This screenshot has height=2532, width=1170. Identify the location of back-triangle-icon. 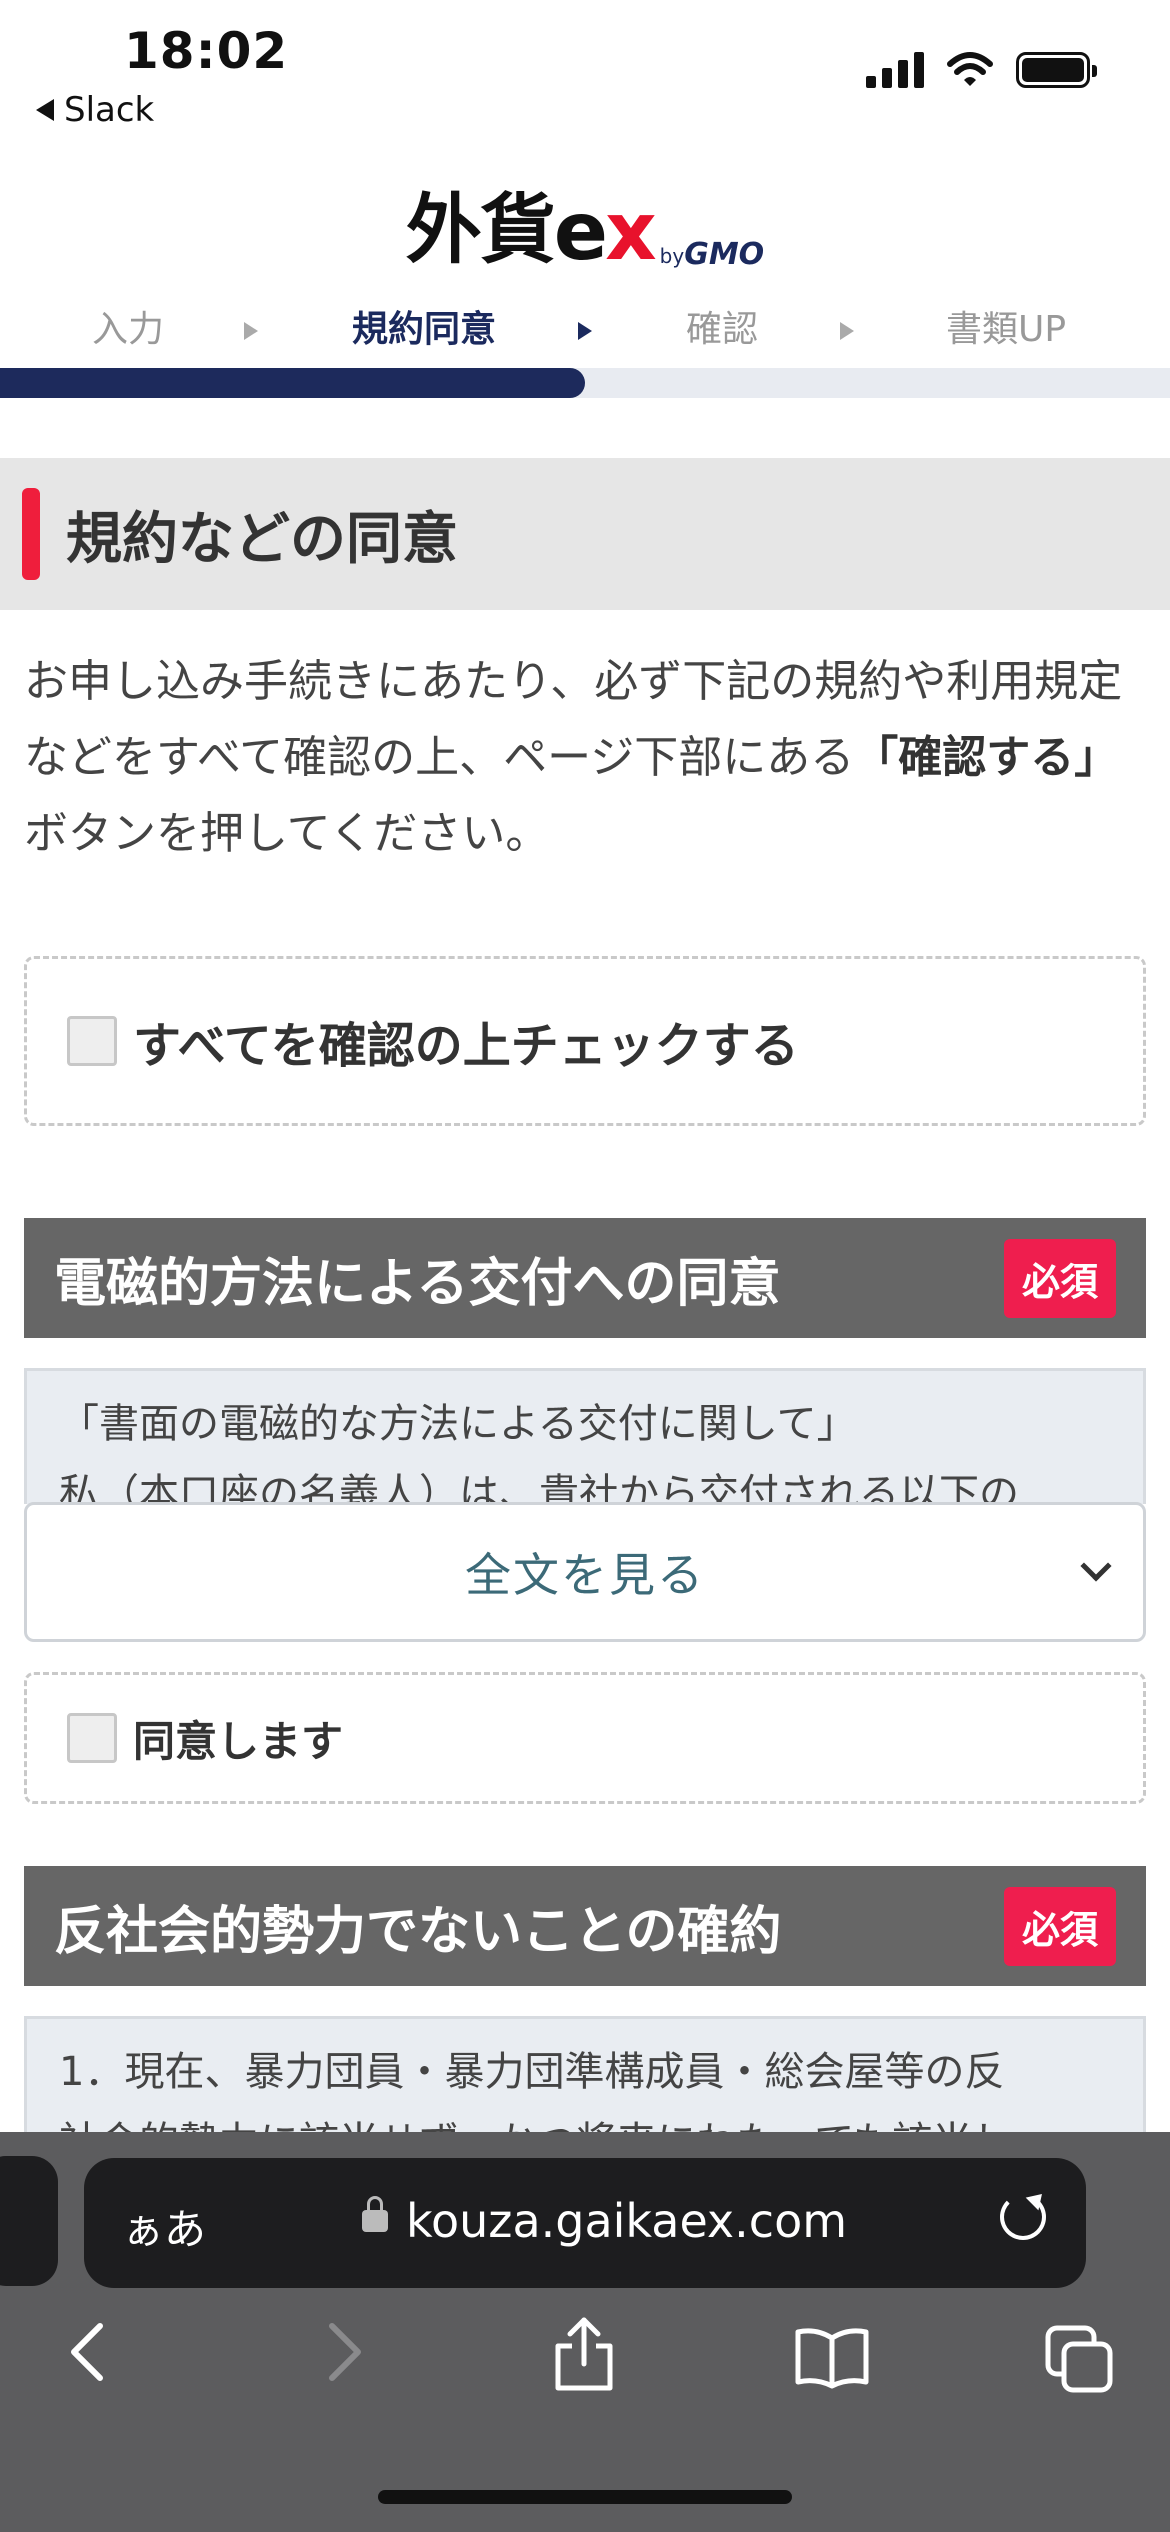
(45, 110).